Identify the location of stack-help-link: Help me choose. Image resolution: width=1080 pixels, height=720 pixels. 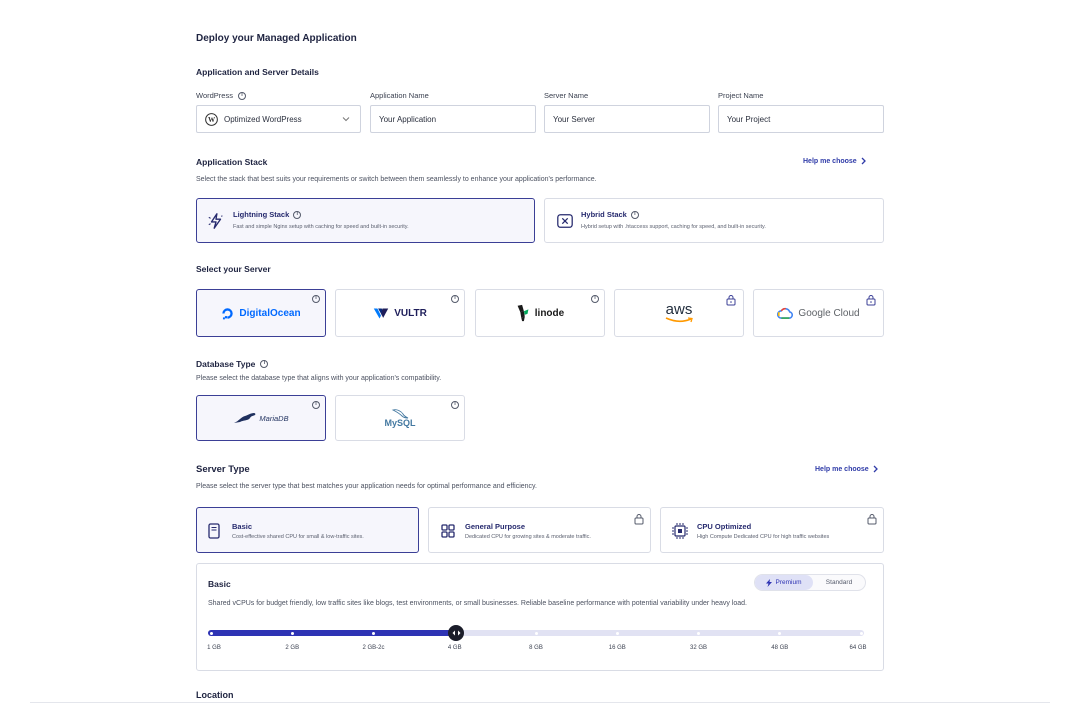
(834, 161).